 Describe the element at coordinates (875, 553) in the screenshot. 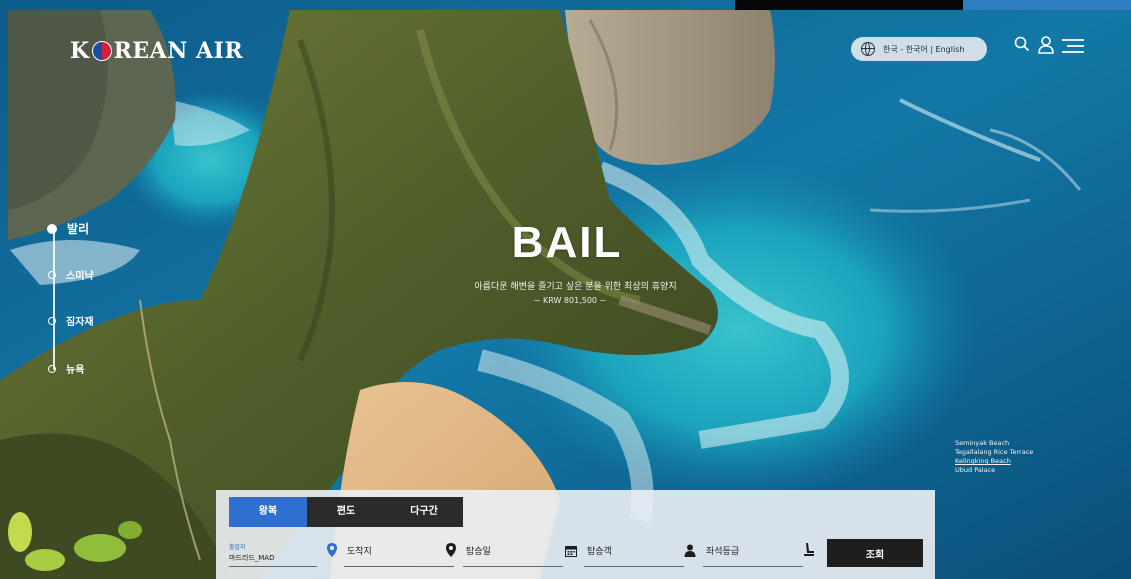

I see `search-flights-button: 조회` at that location.